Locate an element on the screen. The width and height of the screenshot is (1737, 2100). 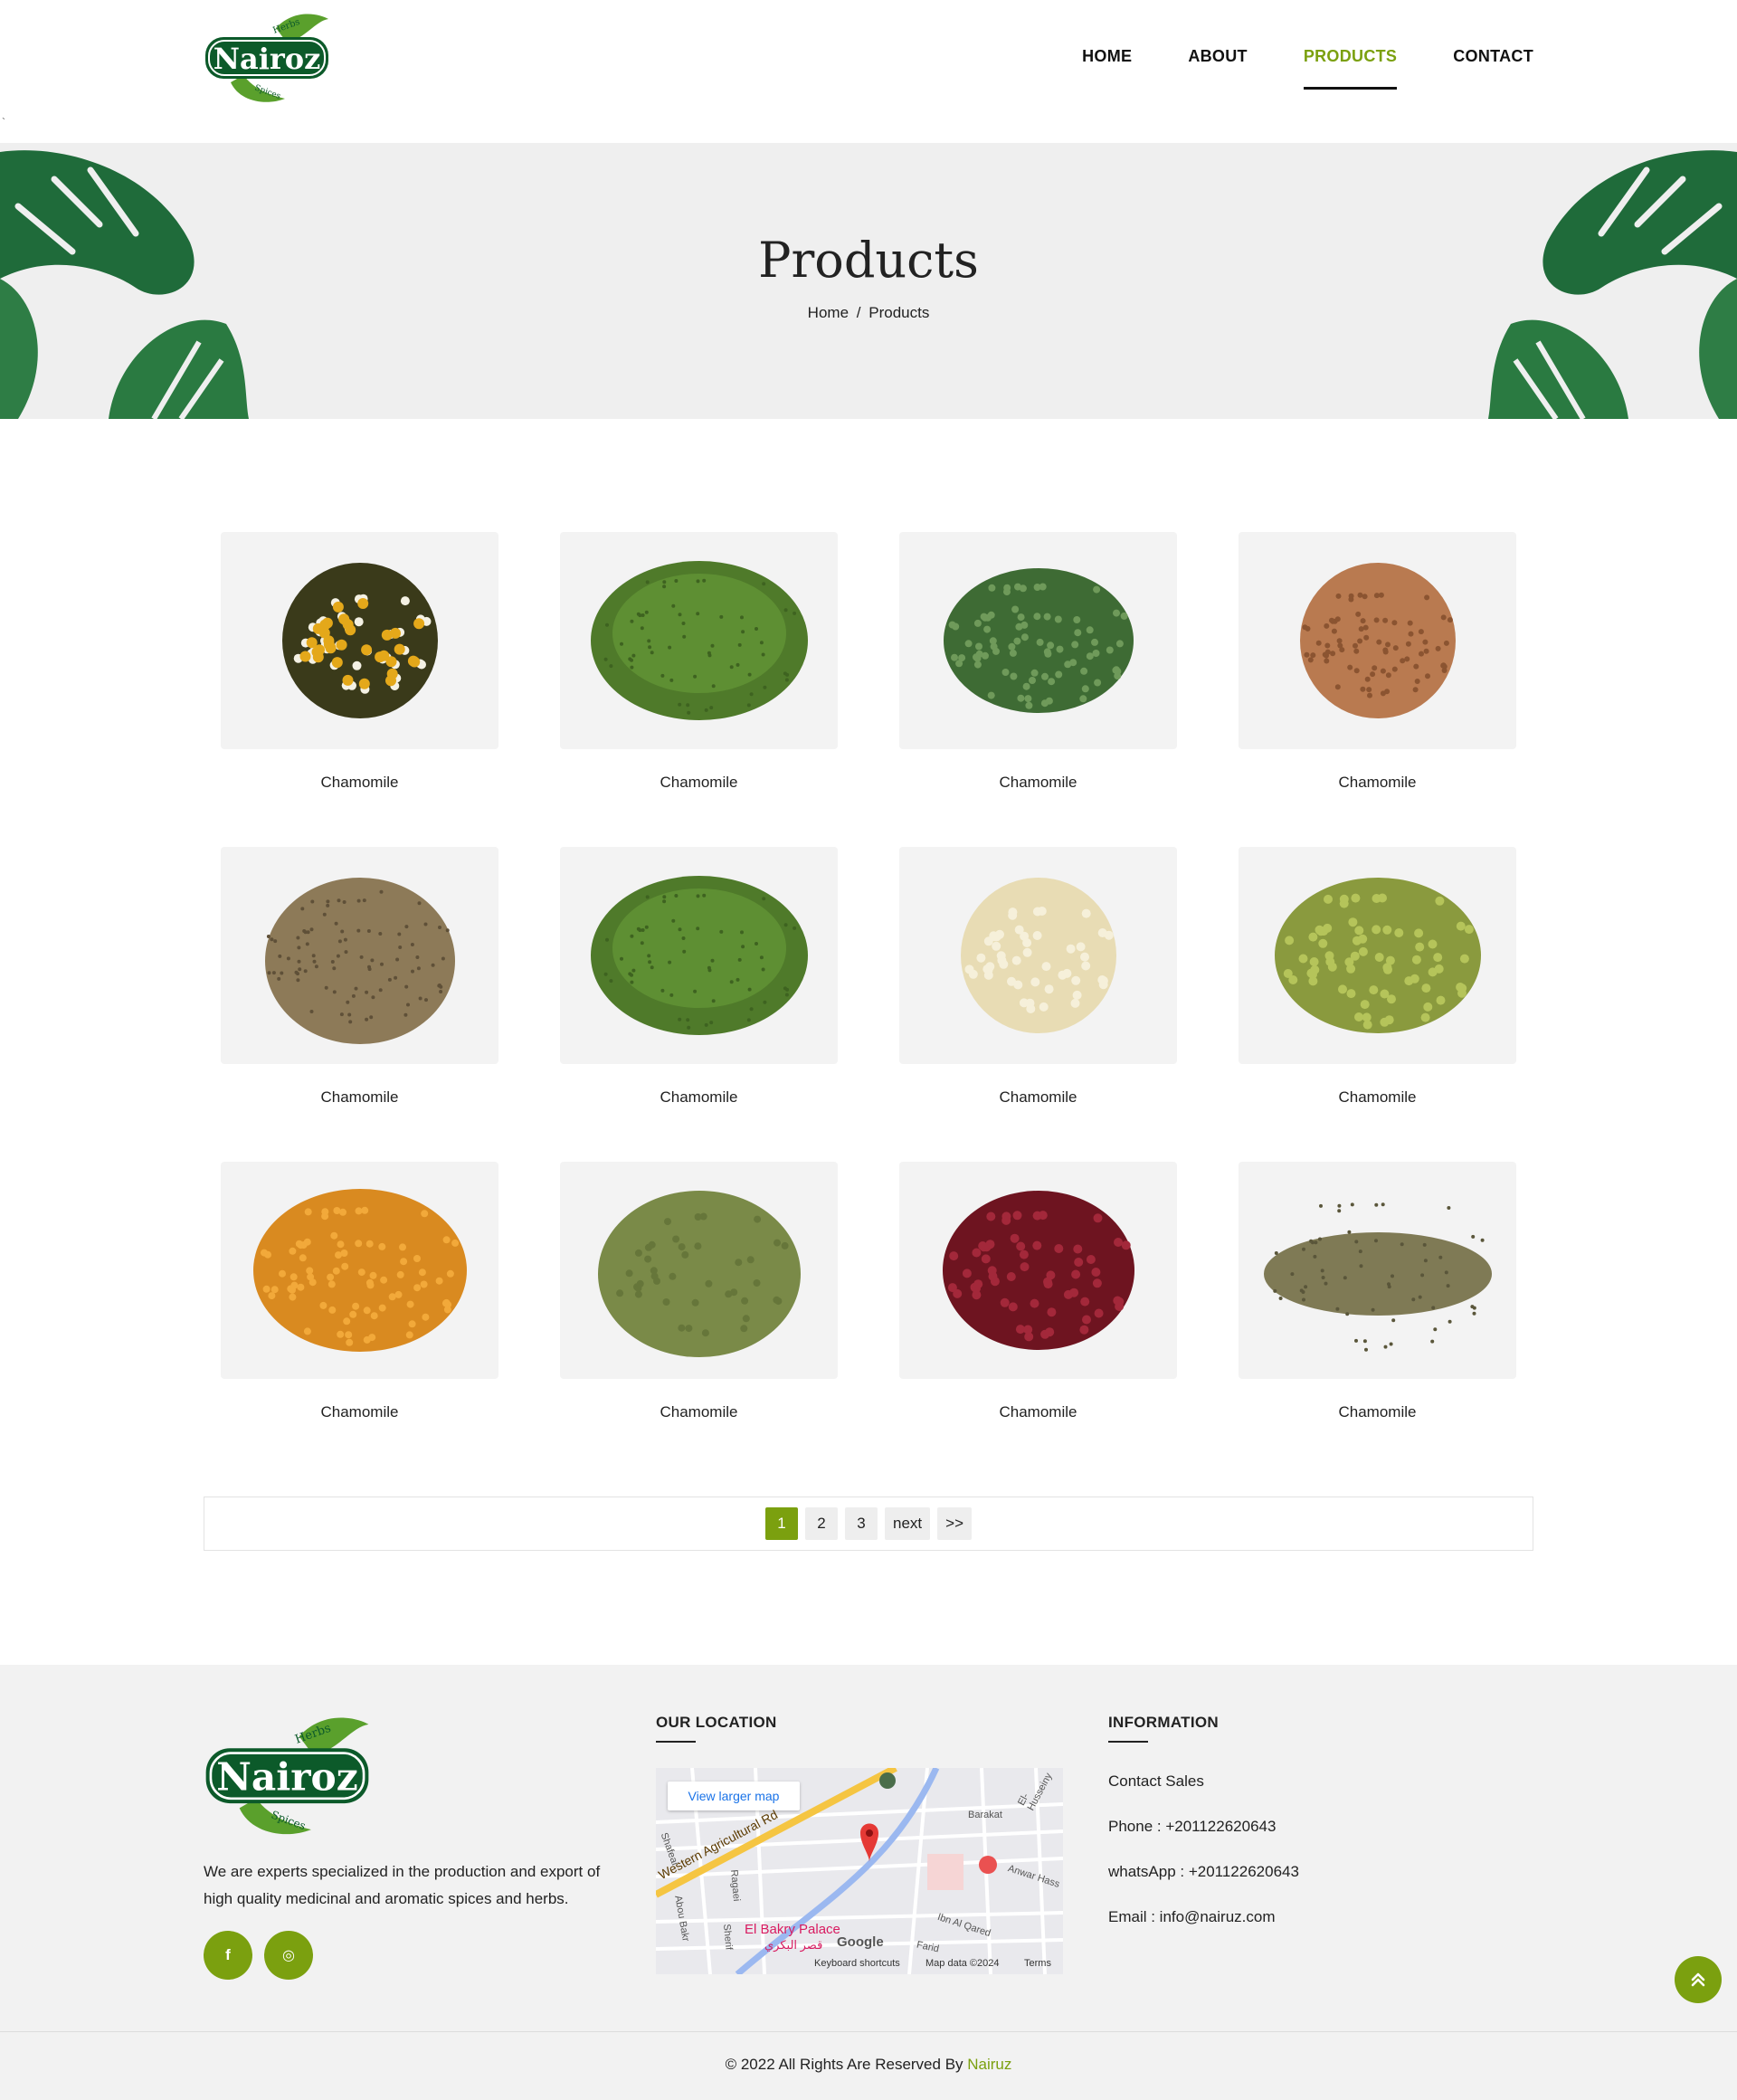
nav-about: ABOUT is located at coordinates (1218, 68).